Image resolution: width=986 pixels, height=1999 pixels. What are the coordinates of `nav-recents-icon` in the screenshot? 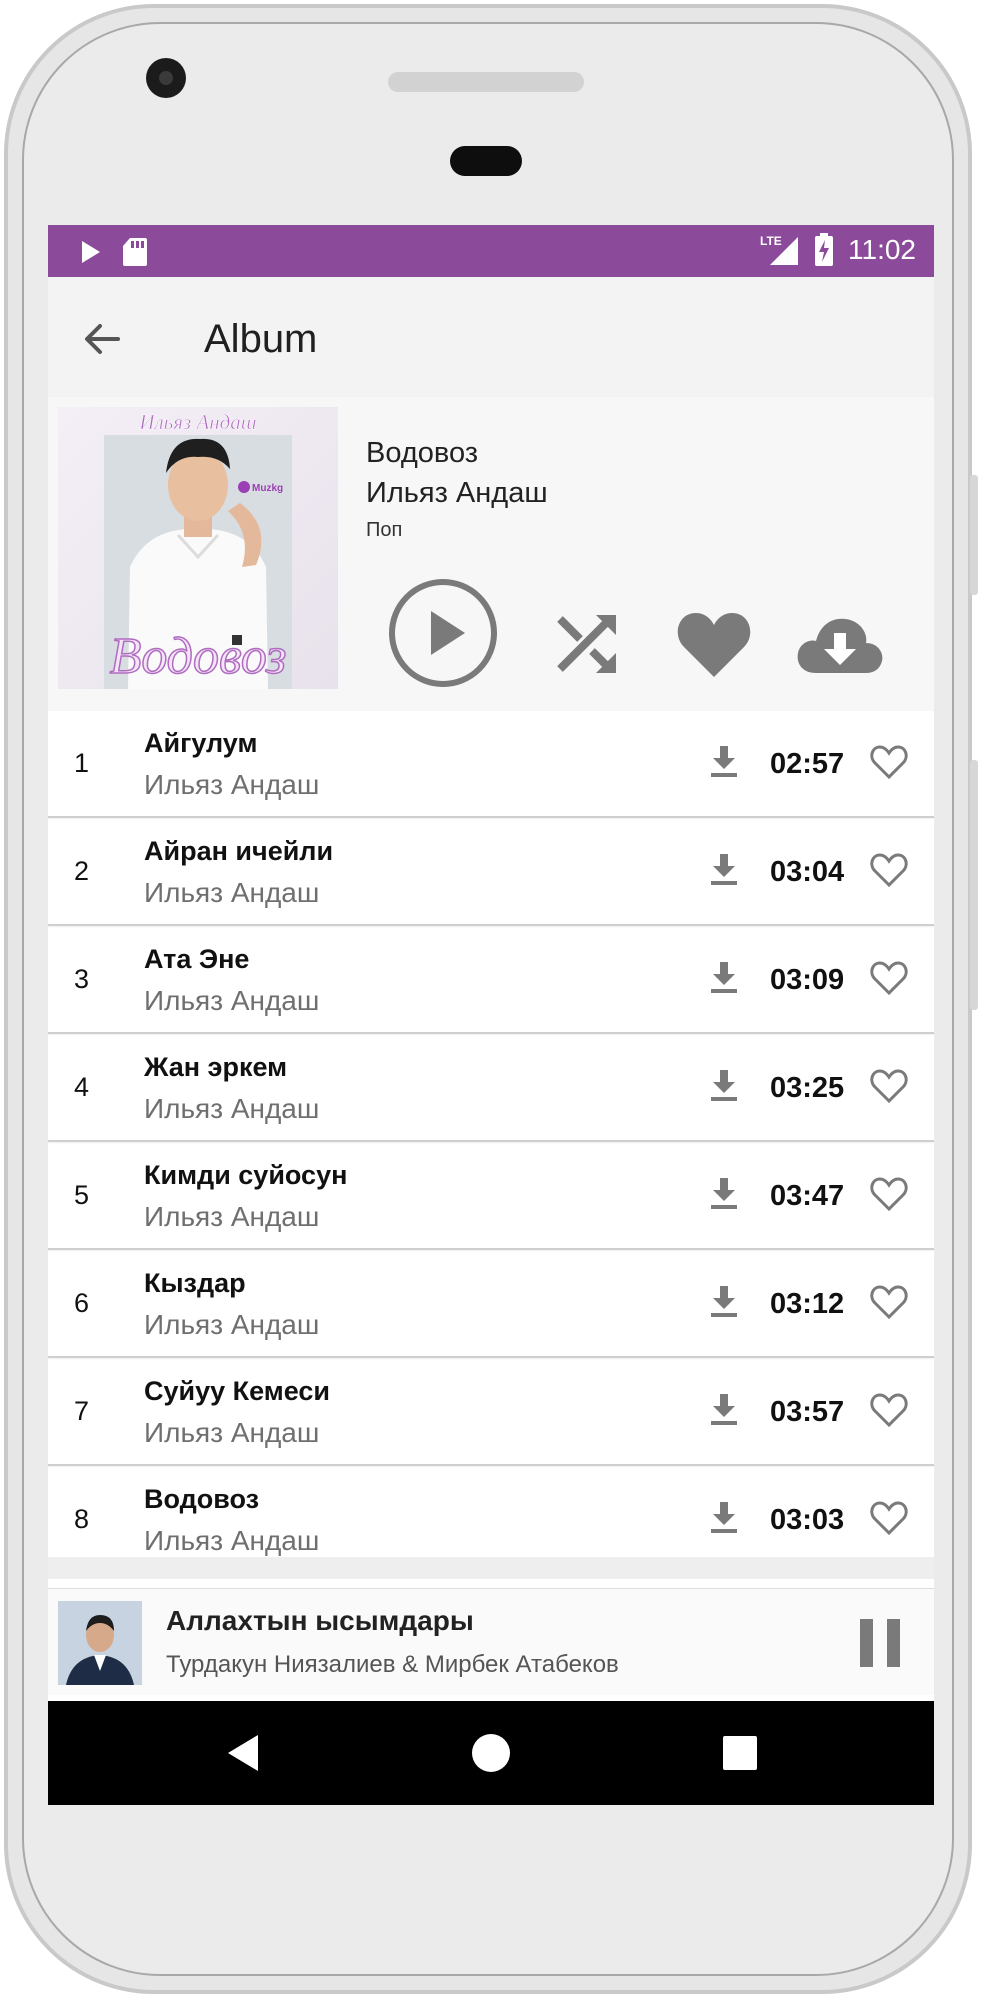 It's located at (740, 1753).